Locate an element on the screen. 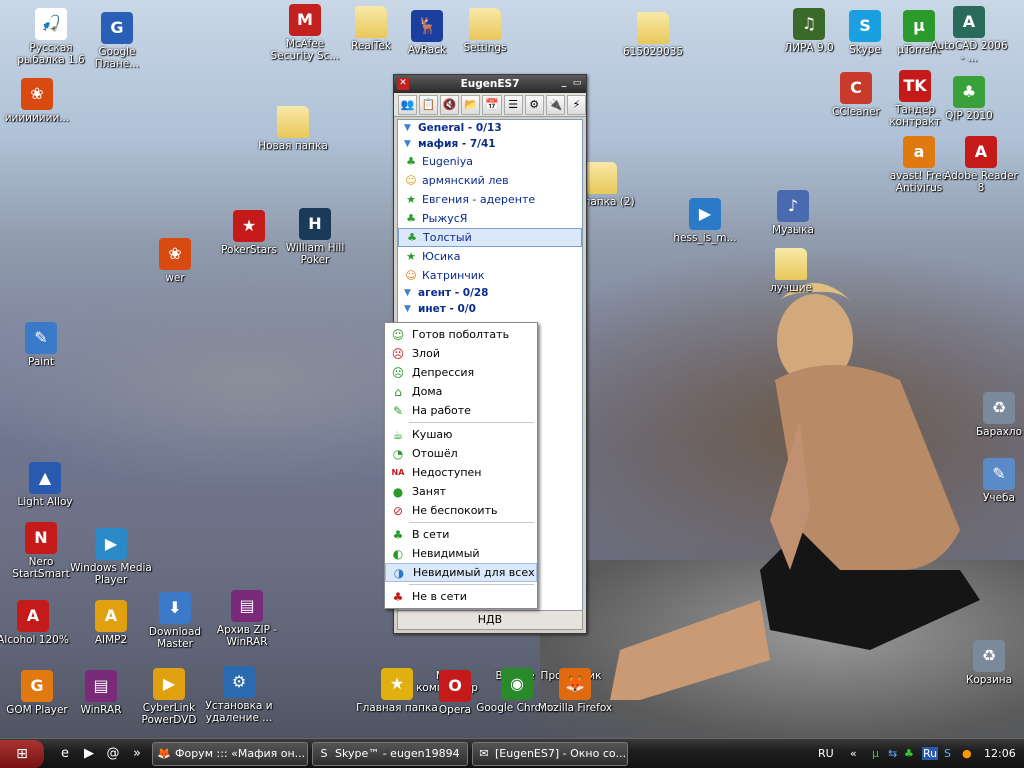 The image size is (1024, 768). contact-row: ☺ армянский лев is located at coordinates (490, 180).